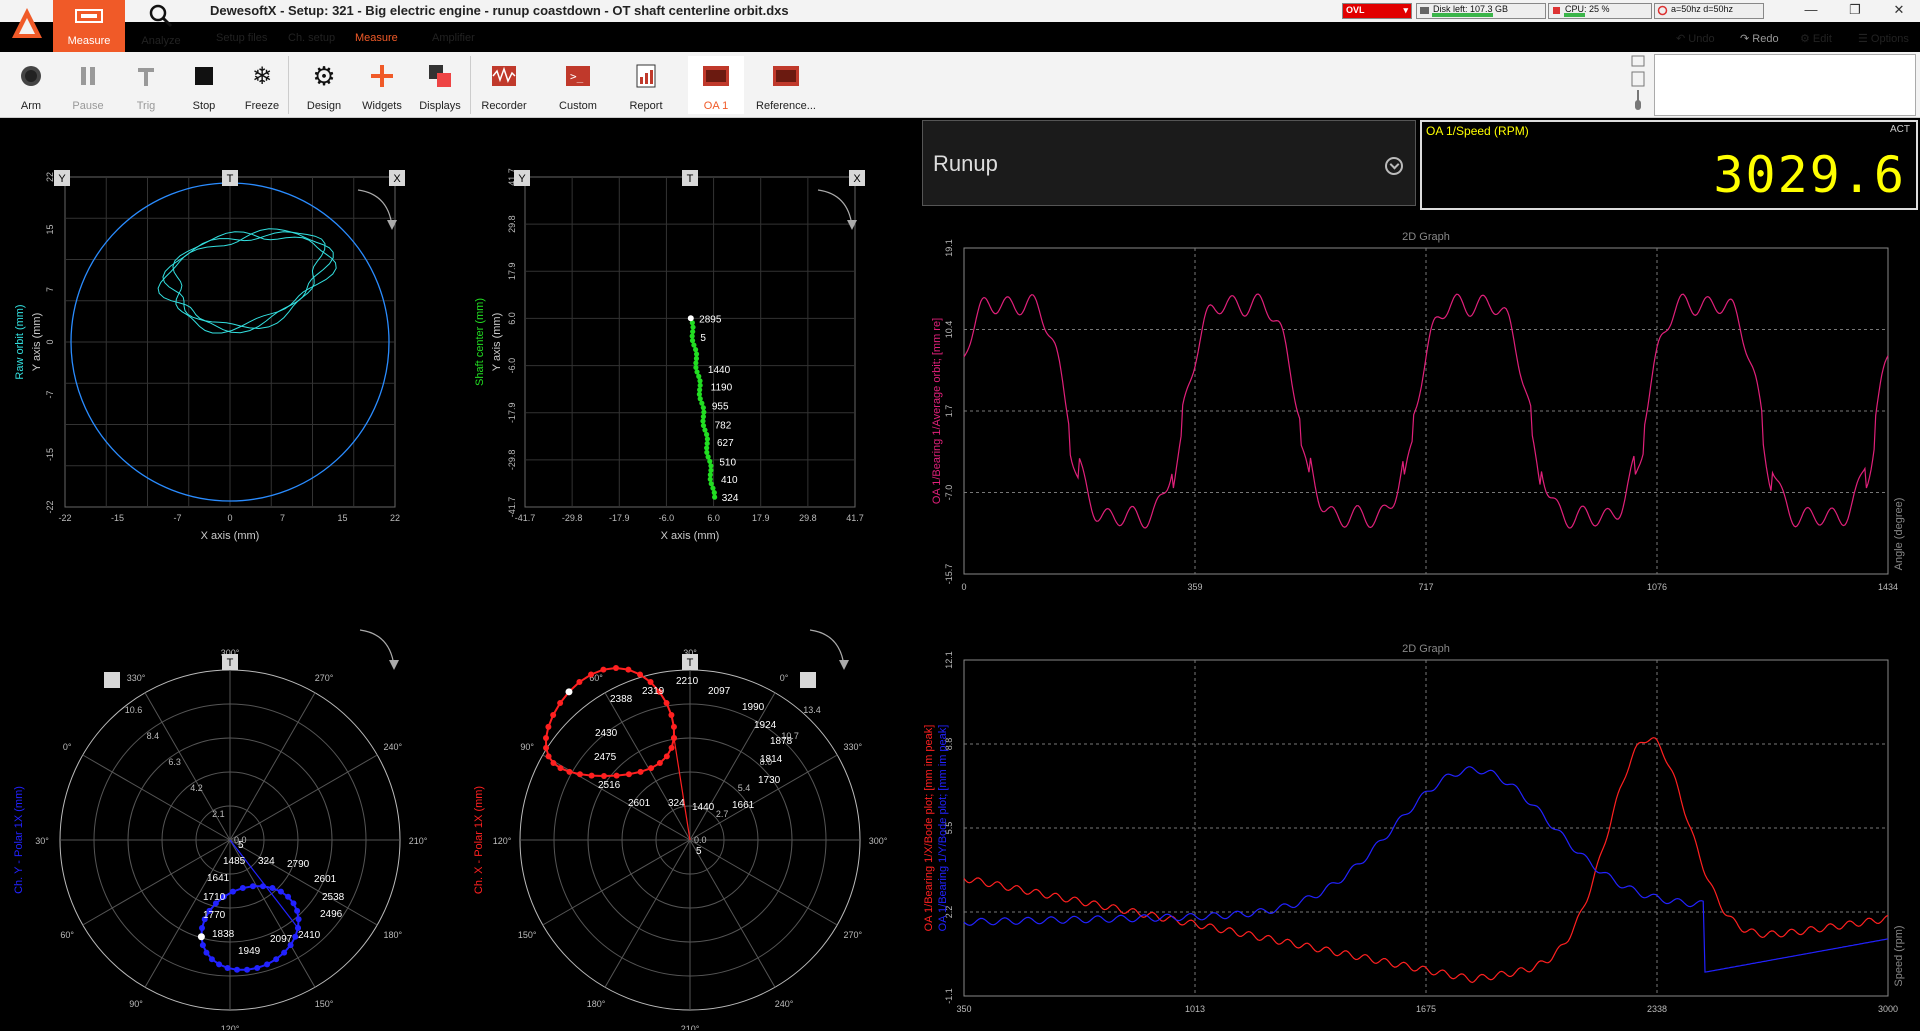  I want to click on angle-tick-label: 210°, so click(418, 841).